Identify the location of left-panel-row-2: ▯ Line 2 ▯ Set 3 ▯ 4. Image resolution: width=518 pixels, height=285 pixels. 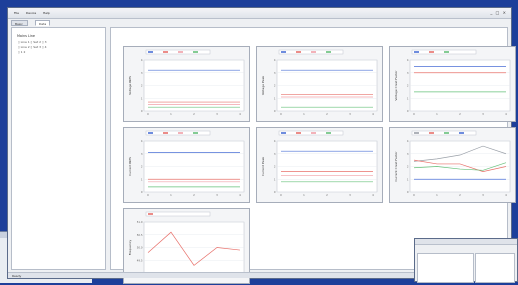
(32, 47).